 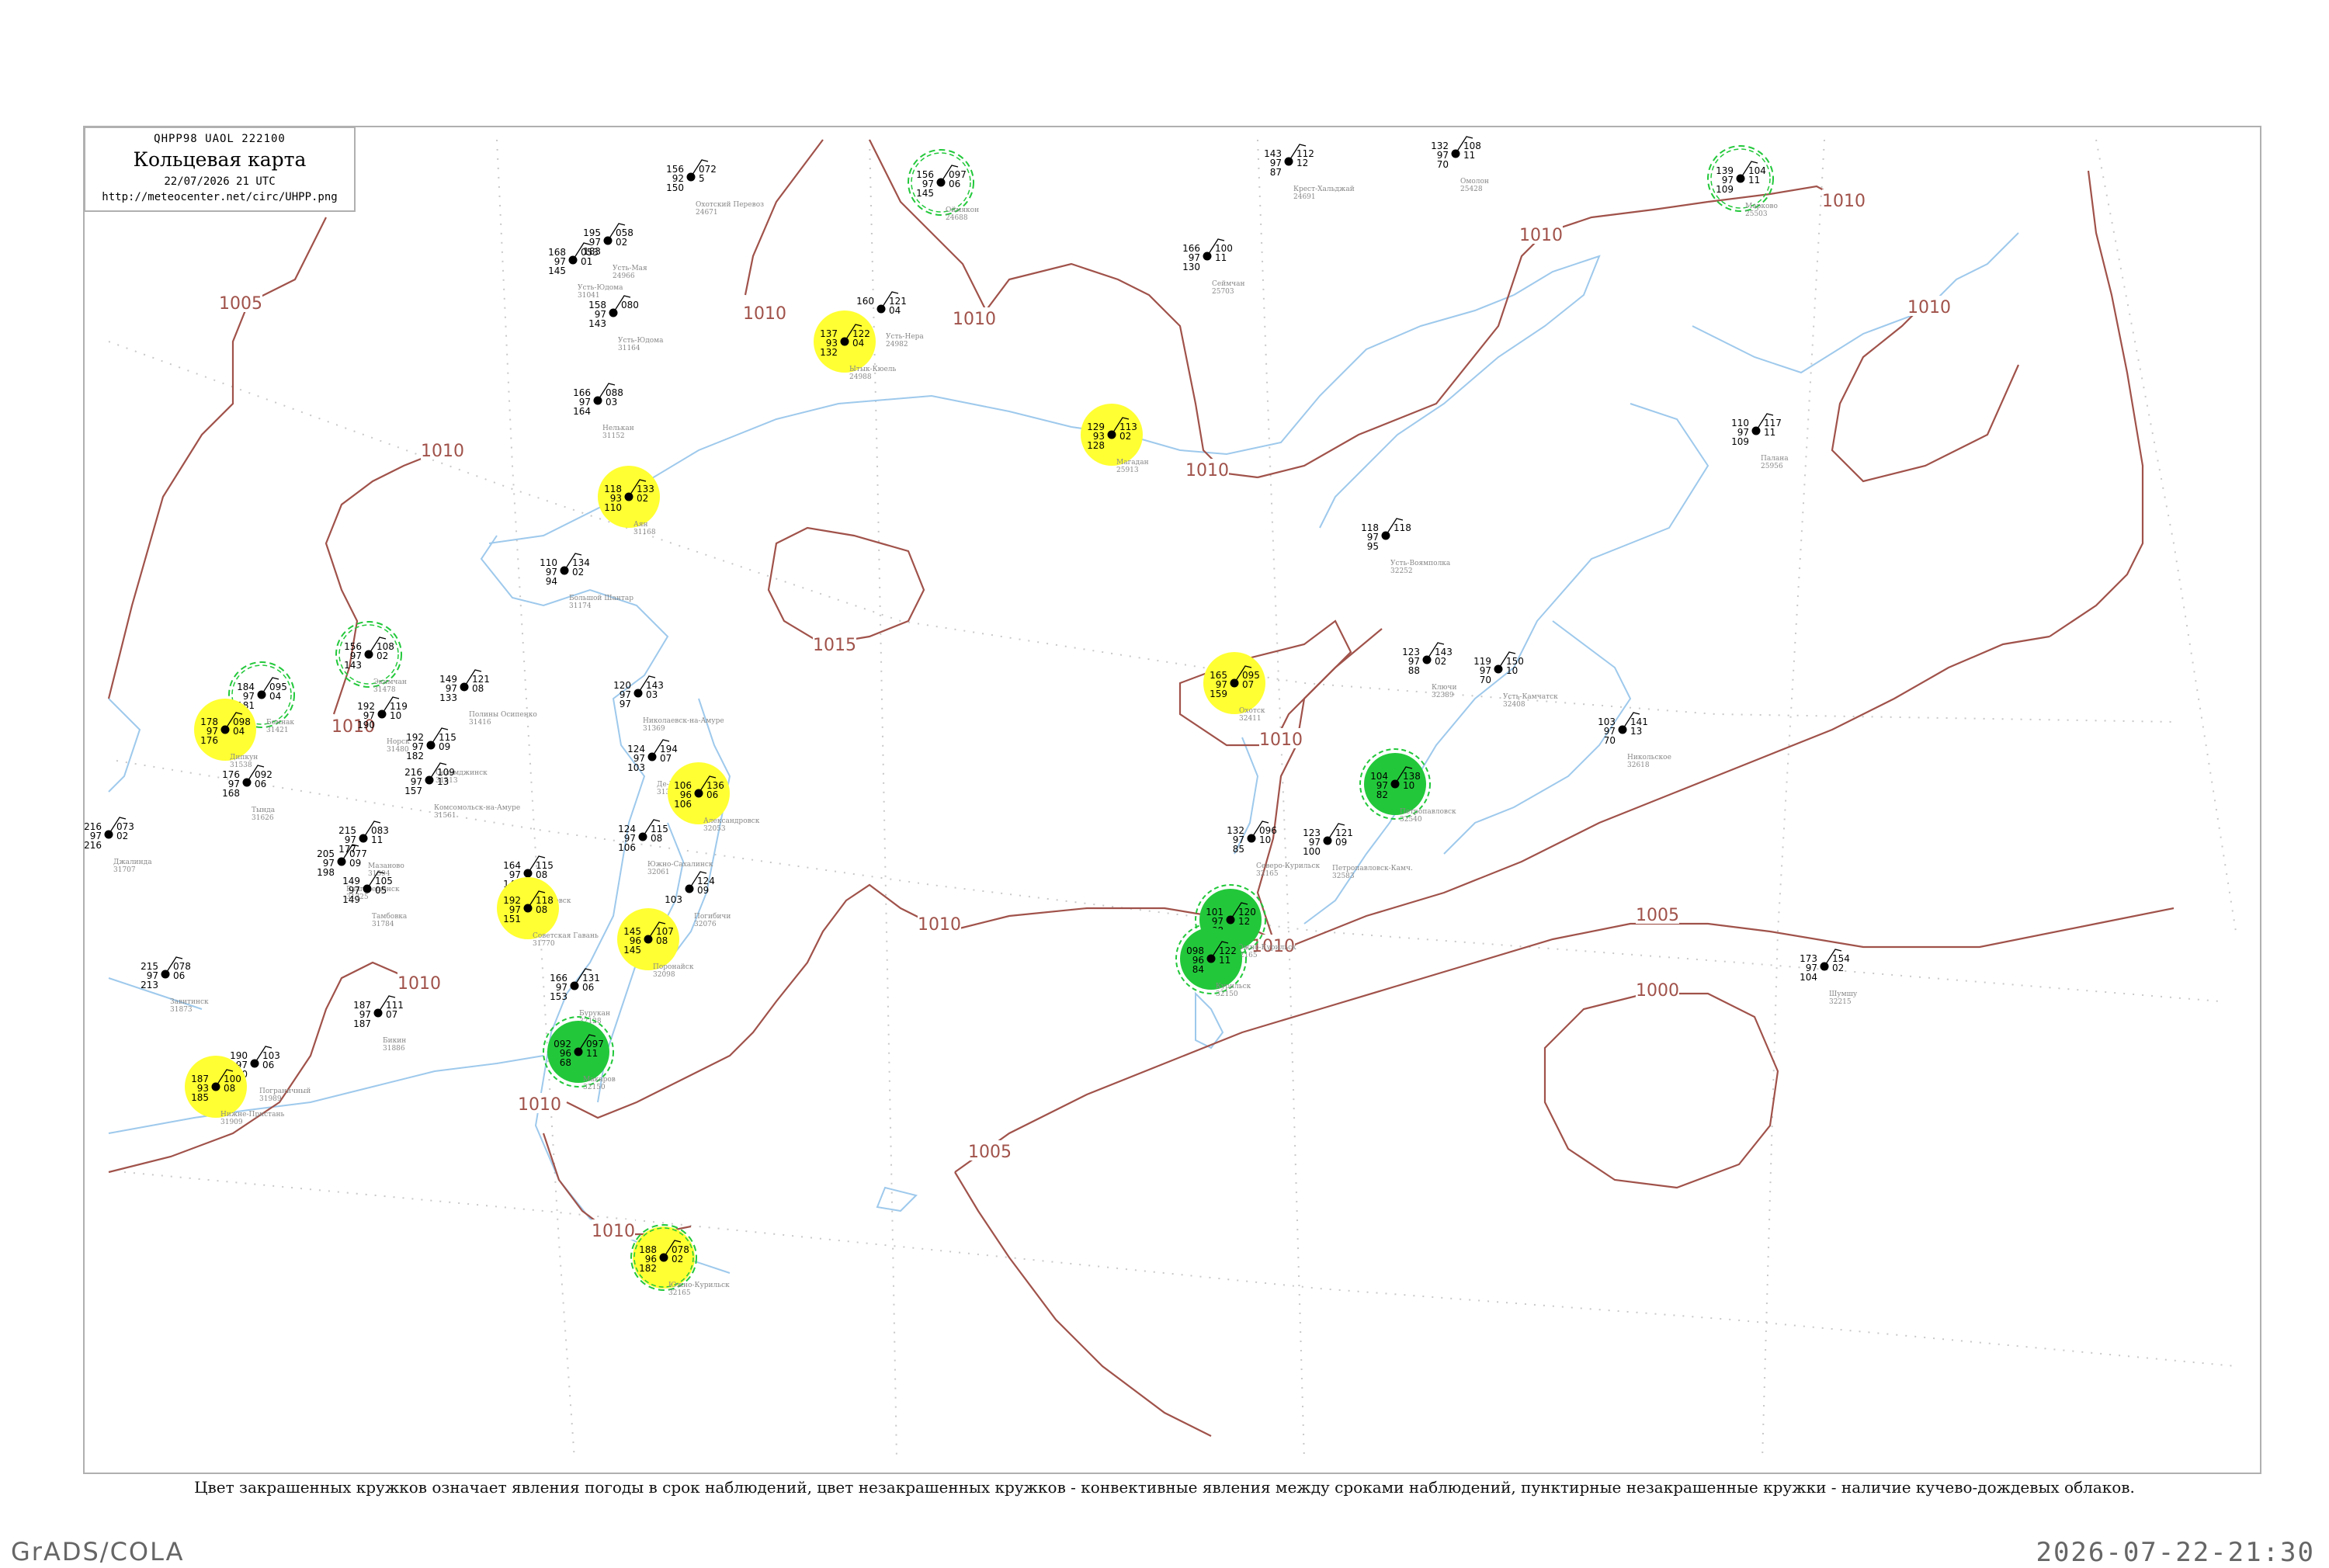 What do you see at coordinates (149, 985) in the screenshot?
I see `station-dewpoint: 213` at bounding box center [149, 985].